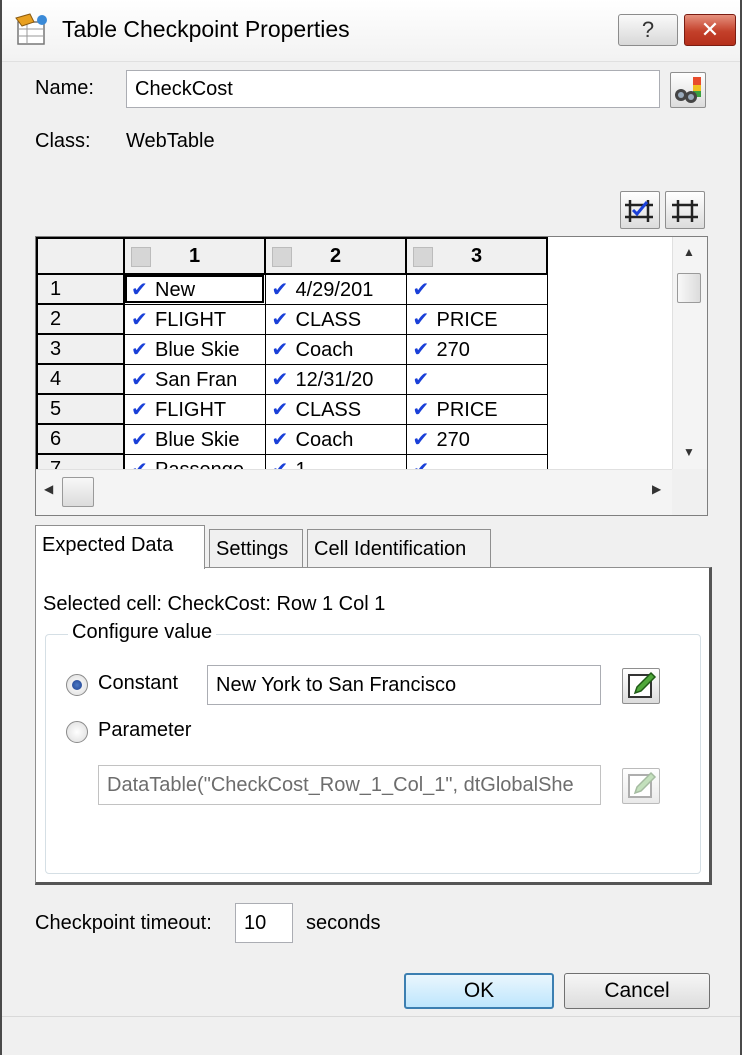 This screenshot has width=742, height=1055. Describe the element at coordinates (404, 685) in the screenshot. I see `constant-value-input: New York to San Francisco` at that location.